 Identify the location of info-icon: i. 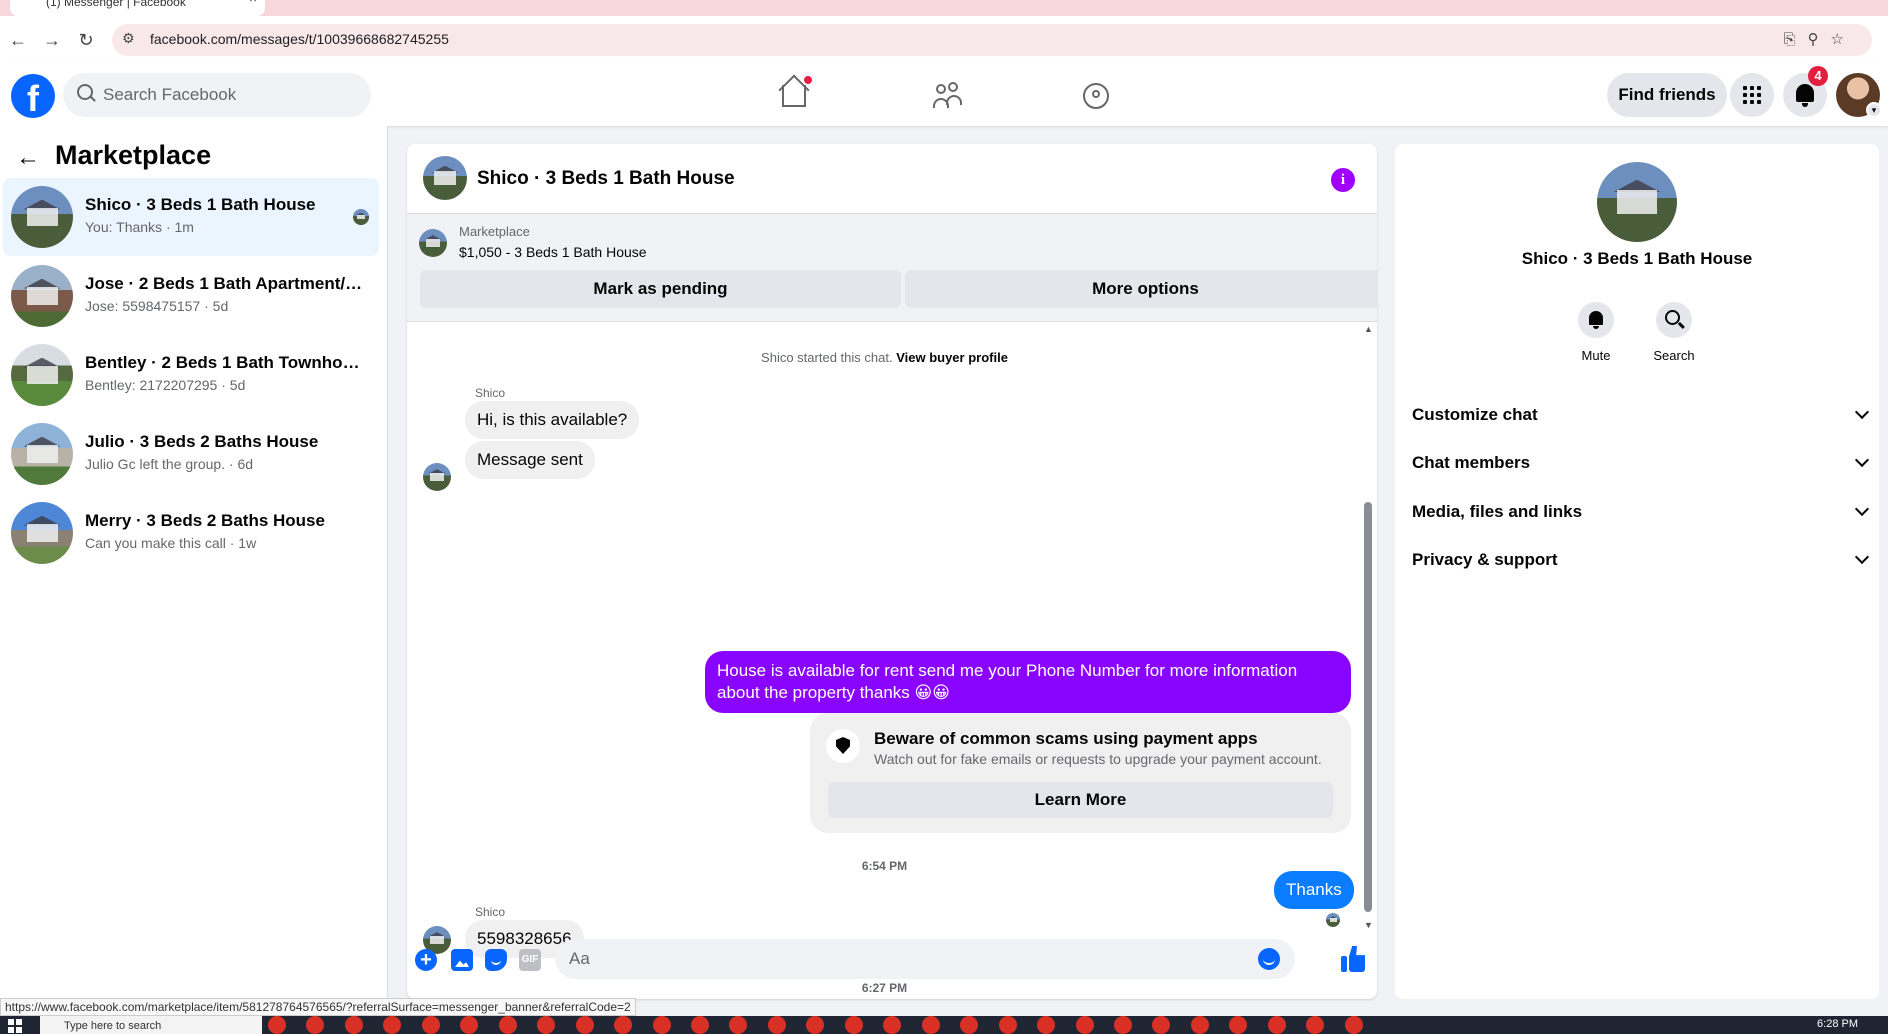
(1343, 180).